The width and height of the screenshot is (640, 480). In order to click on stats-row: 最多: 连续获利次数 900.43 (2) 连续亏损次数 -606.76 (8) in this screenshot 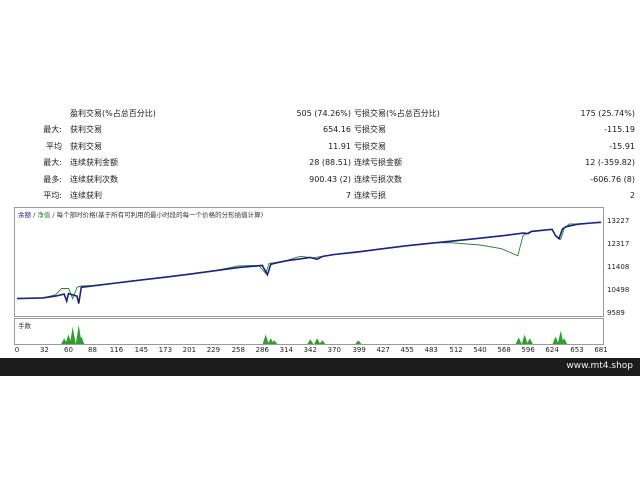, I will do `click(320, 180)`.